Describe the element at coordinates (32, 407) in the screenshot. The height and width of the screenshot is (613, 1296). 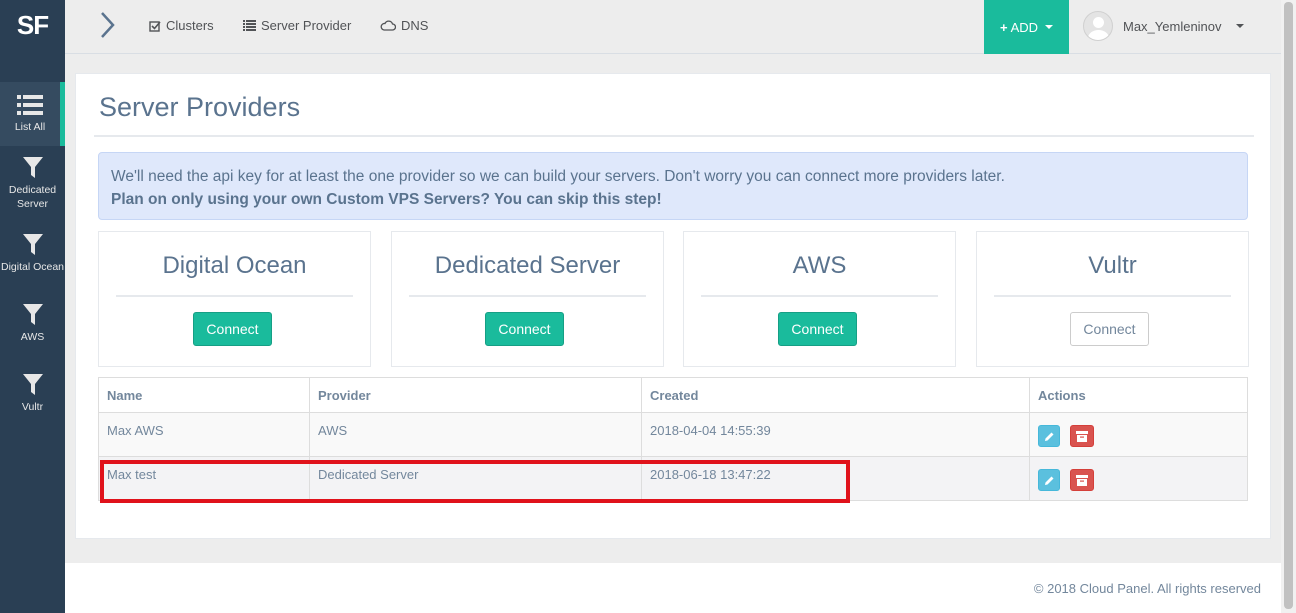
I see `sidebar-item-label: Vultr` at that location.